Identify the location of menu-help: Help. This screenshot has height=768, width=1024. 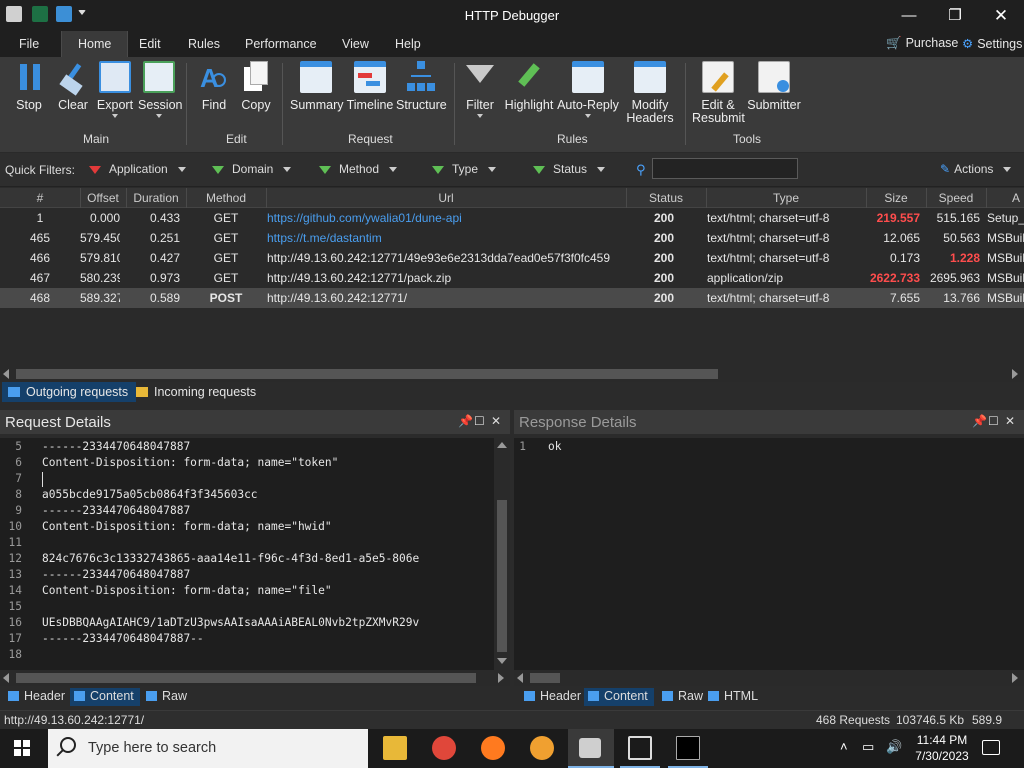
(408, 44).